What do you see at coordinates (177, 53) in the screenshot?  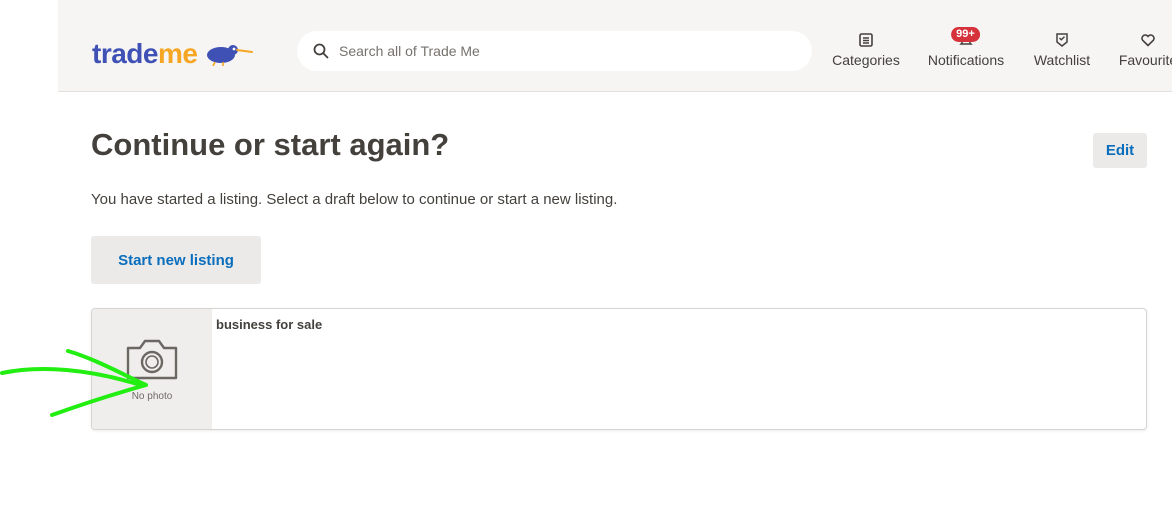 I see `logo-text-me: me` at bounding box center [177, 53].